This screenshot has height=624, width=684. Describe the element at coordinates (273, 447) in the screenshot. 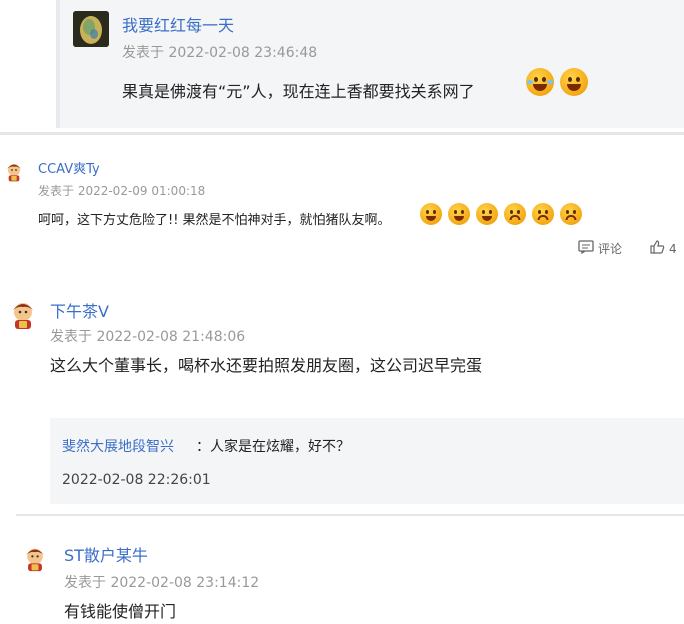

I see `reply-text: ：人家是在炫耀，好不？` at that location.